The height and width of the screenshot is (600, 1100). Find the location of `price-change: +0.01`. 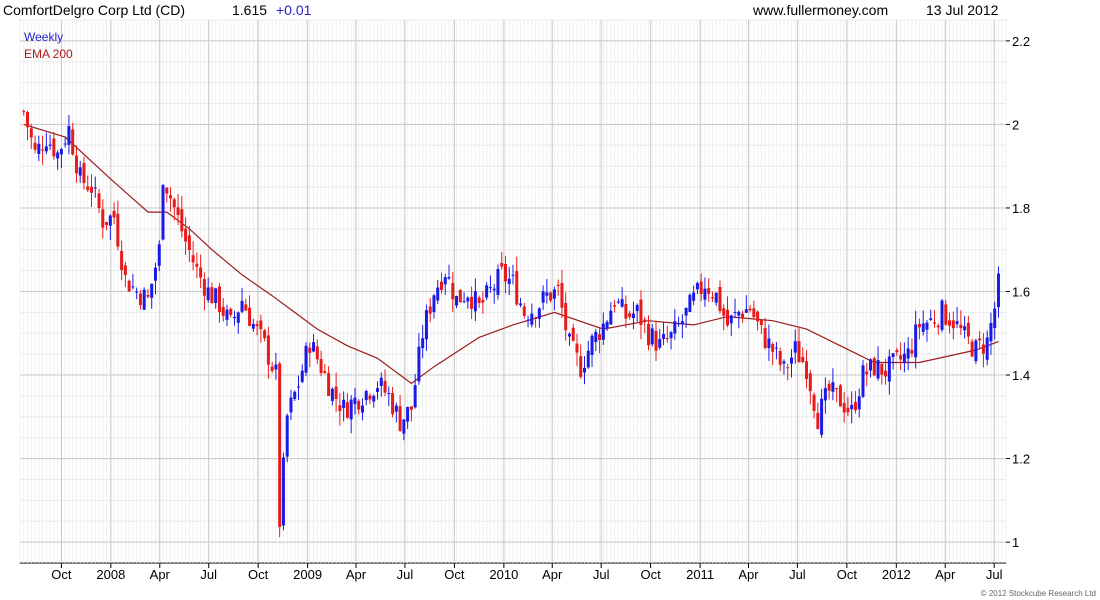

price-change: +0.01 is located at coordinates (294, 10).